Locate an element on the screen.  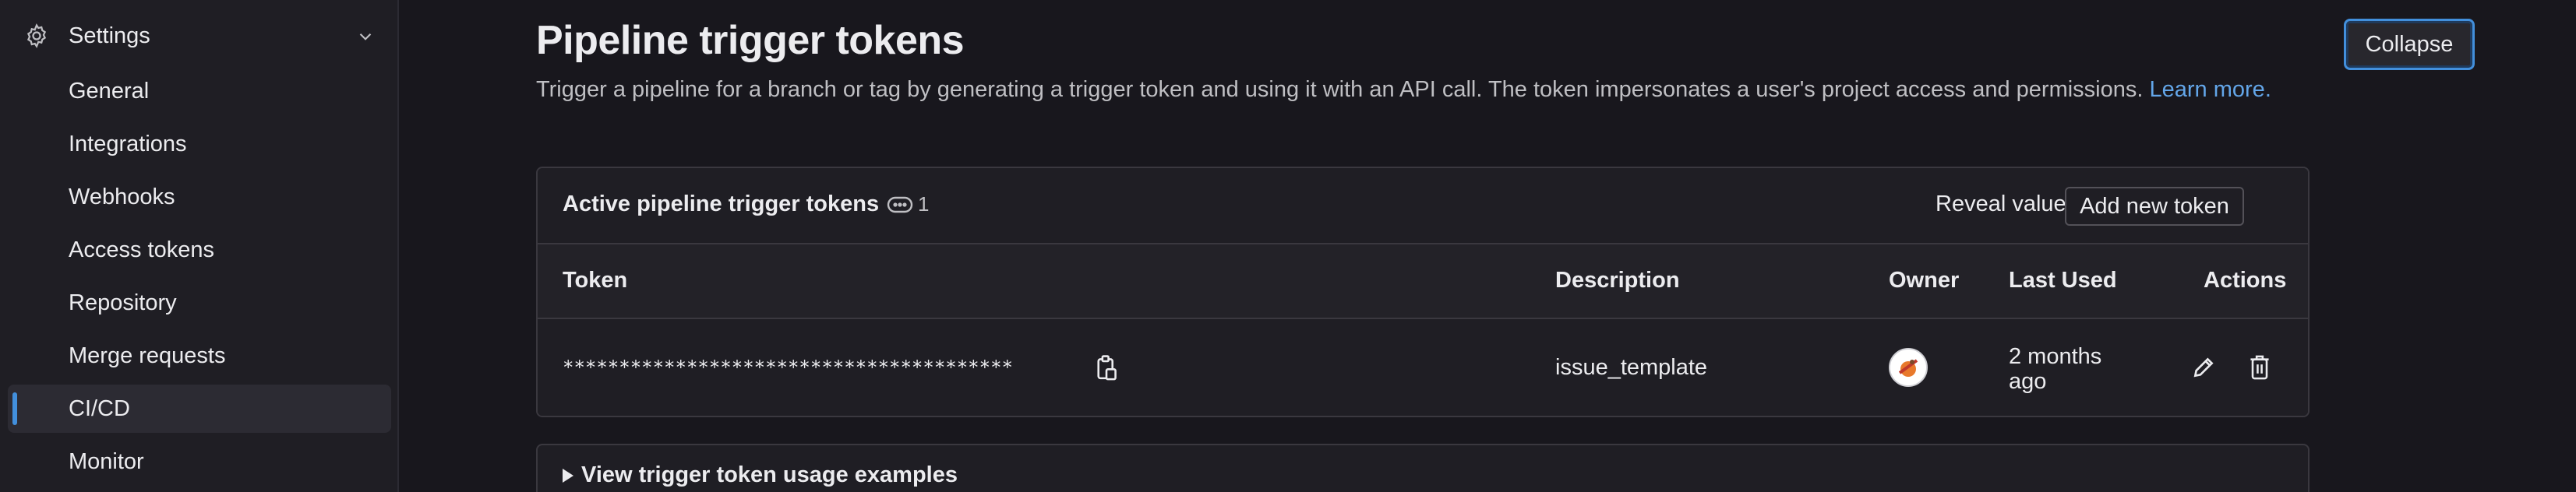
sidebar-item-merge-requests: Merge requests is located at coordinates (199, 356).